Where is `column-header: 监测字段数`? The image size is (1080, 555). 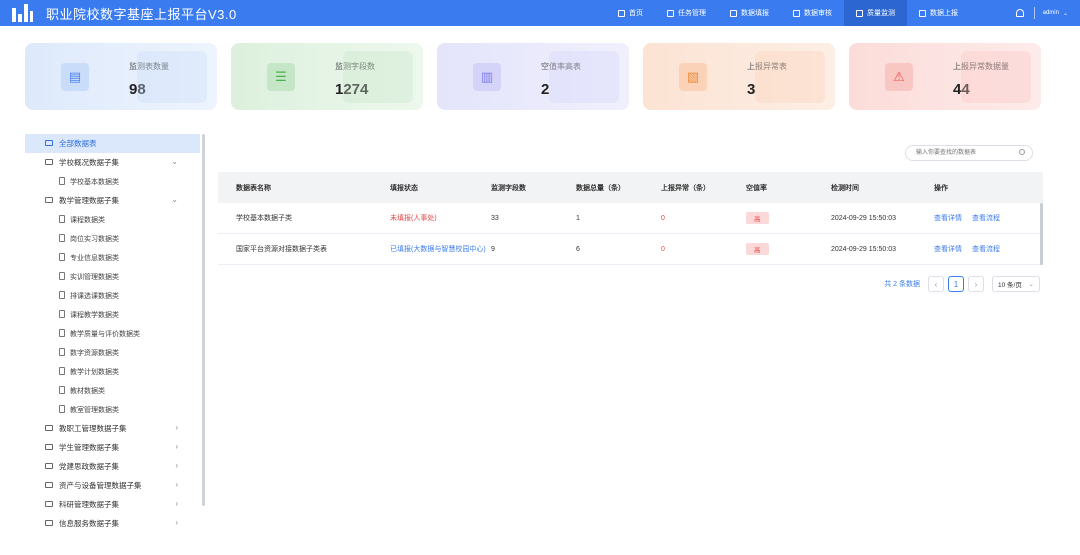 column-header: 监测字段数 is located at coordinates (508, 188).